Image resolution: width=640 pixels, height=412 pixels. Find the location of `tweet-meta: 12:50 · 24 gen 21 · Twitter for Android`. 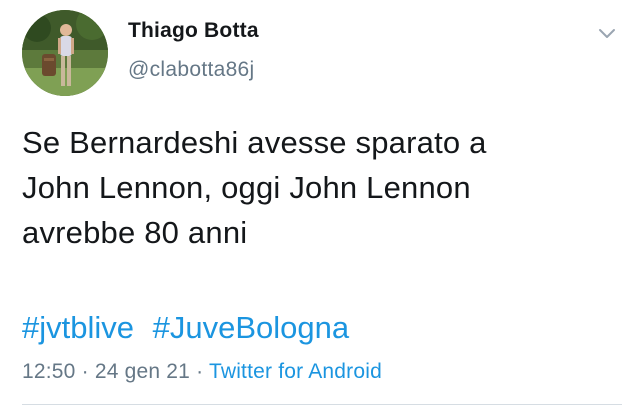

tweet-meta: 12:50 · 24 gen 21 · Twitter for Android is located at coordinates (202, 372).